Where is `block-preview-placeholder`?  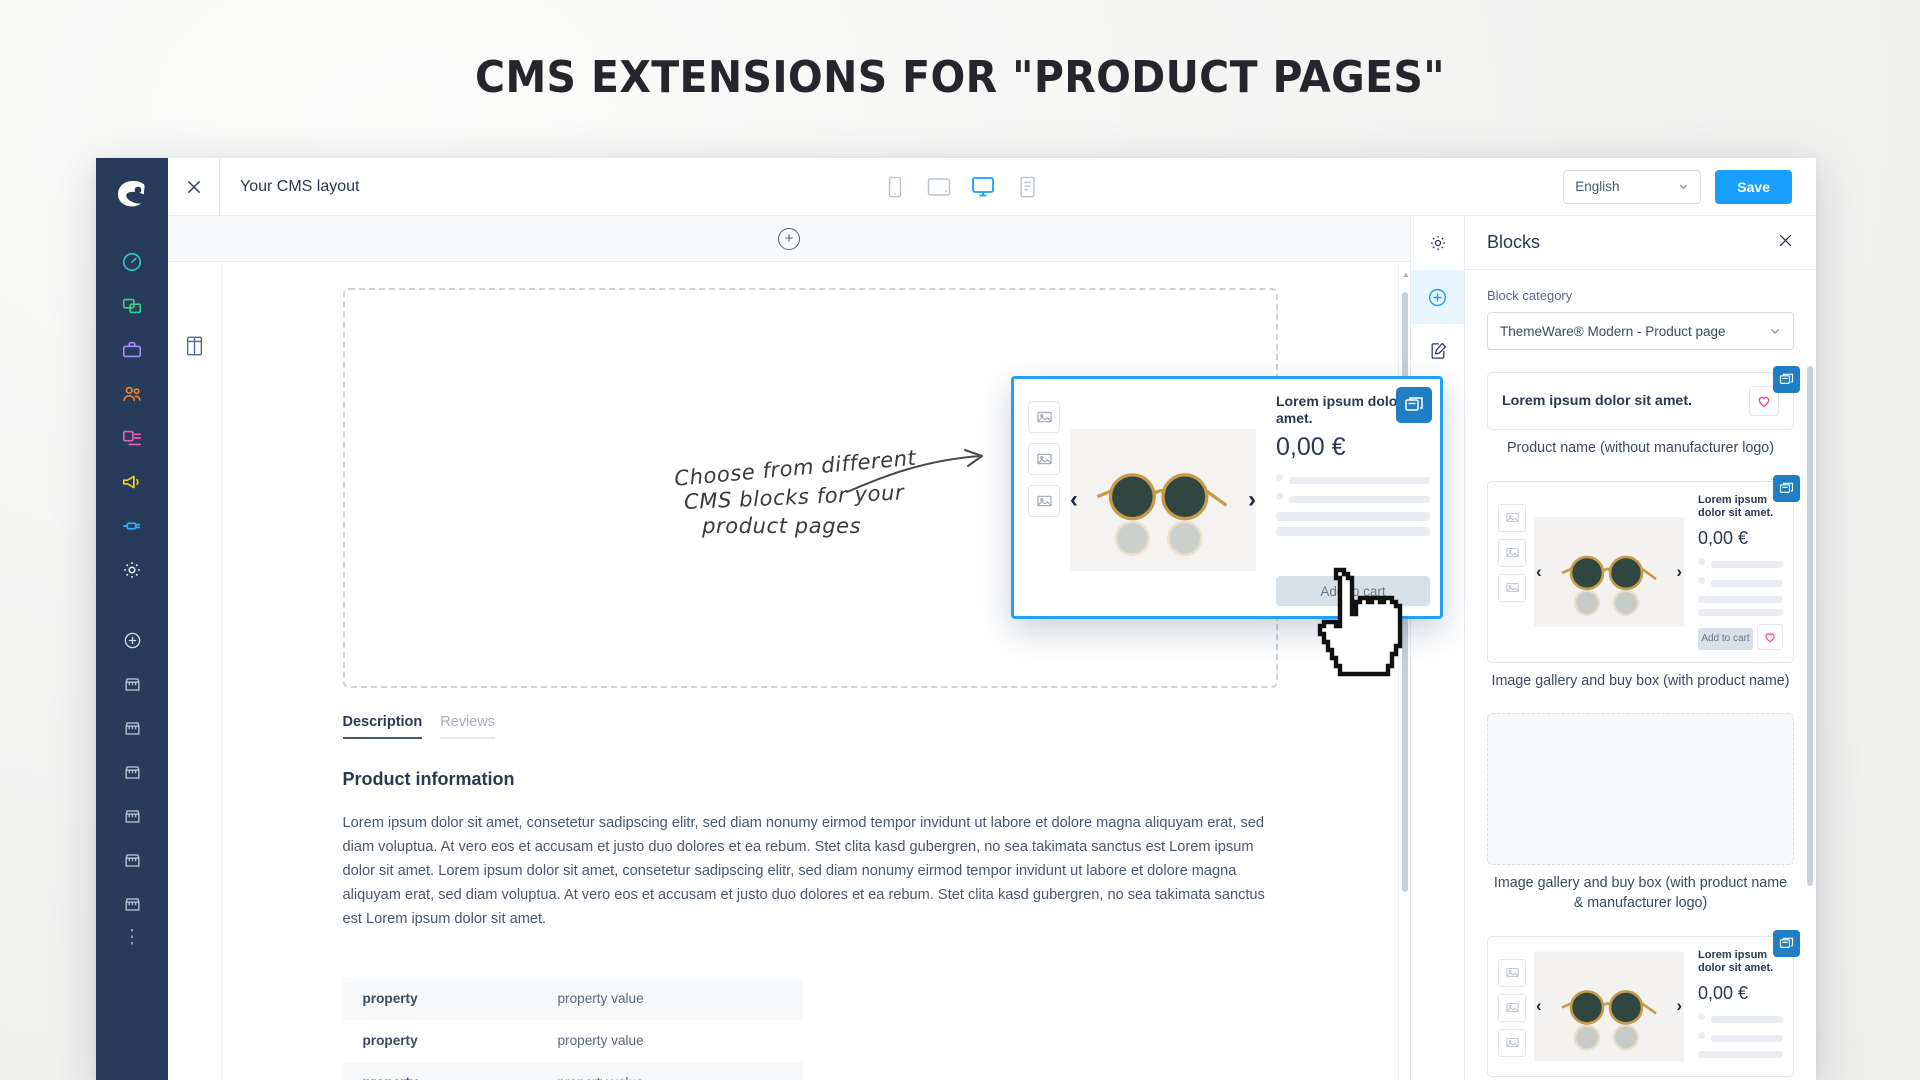
block-preview-placeholder is located at coordinates (1640, 789).